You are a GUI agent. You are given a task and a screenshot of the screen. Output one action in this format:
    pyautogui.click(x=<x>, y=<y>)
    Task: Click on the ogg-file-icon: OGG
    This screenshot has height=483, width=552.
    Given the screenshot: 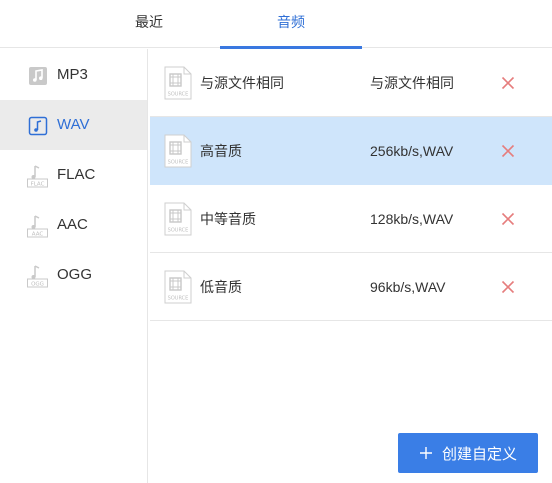 What is the action you would take?
    pyautogui.click(x=37, y=276)
    